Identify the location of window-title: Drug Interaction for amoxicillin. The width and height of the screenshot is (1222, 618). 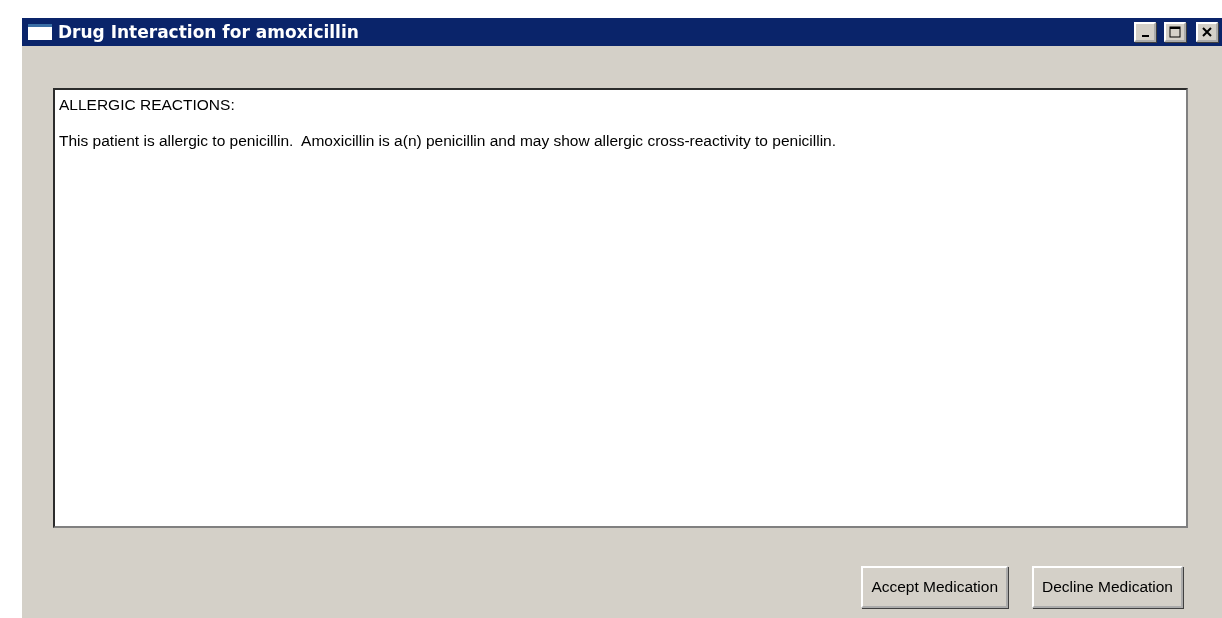
(209, 32).